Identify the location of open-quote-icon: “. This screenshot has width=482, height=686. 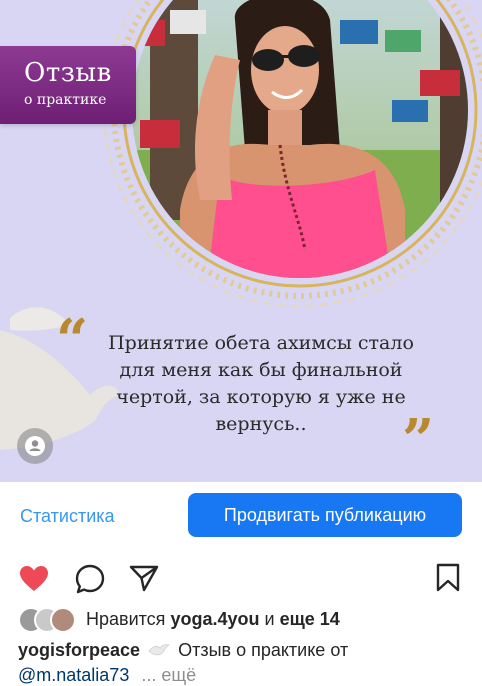
(72, 340).